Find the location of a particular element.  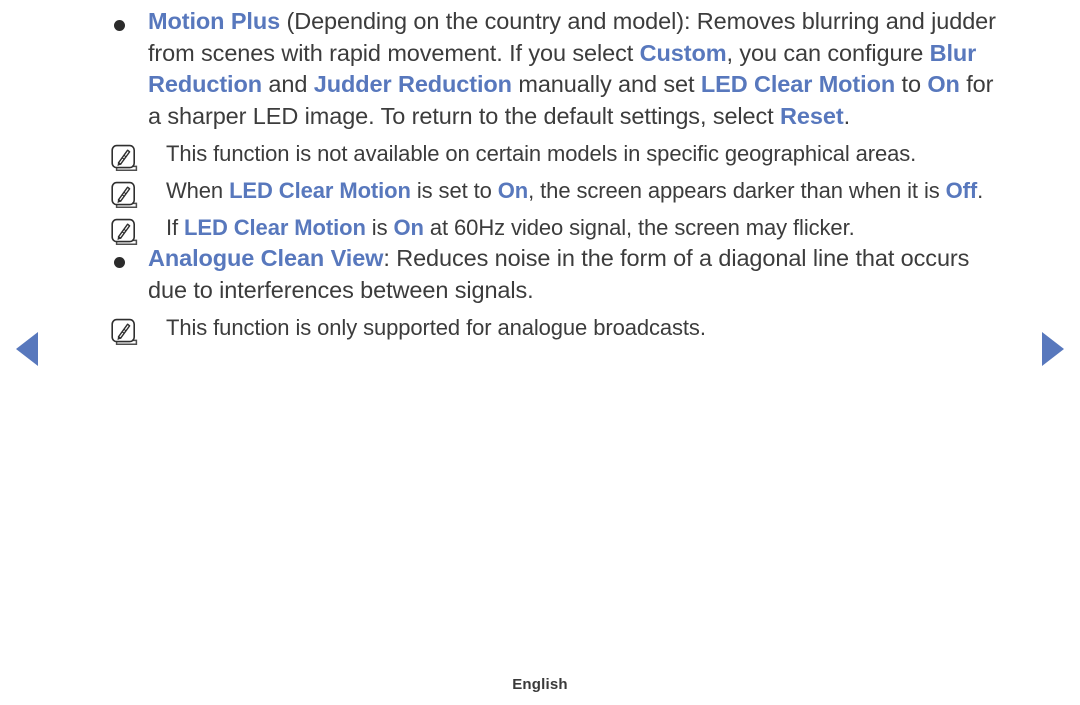

note-0-1-segment-5: Off is located at coordinates (961, 190).